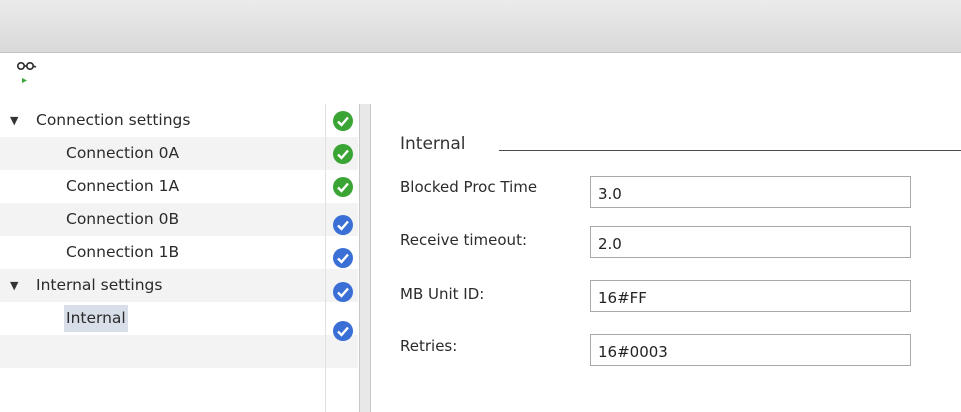 The width and height of the screenshot is (961, 412). I want to click on tree-group-label: Internal settings, so click(99, 285).